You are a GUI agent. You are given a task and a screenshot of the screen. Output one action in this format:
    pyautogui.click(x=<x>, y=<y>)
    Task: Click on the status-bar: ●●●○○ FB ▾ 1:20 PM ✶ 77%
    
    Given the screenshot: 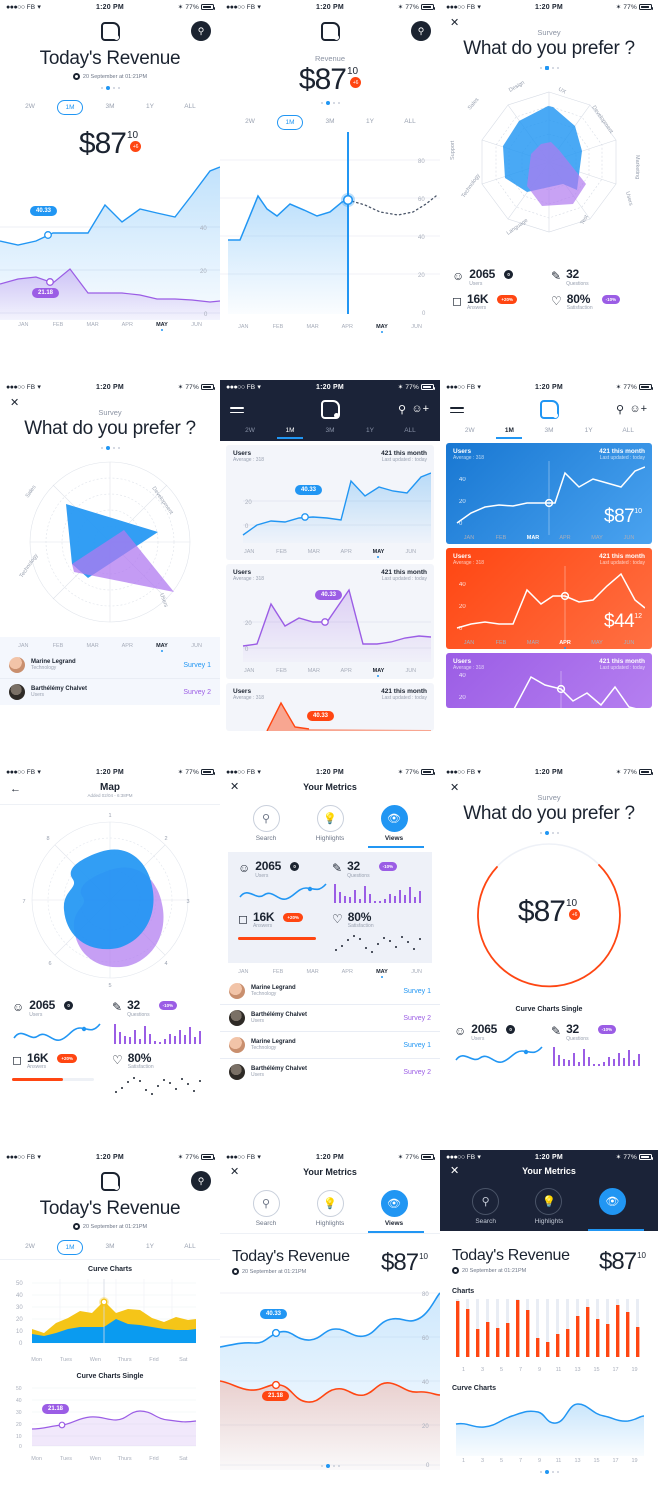 What is the action you would take?
    pyautogui.click(x=330, y=387)
    